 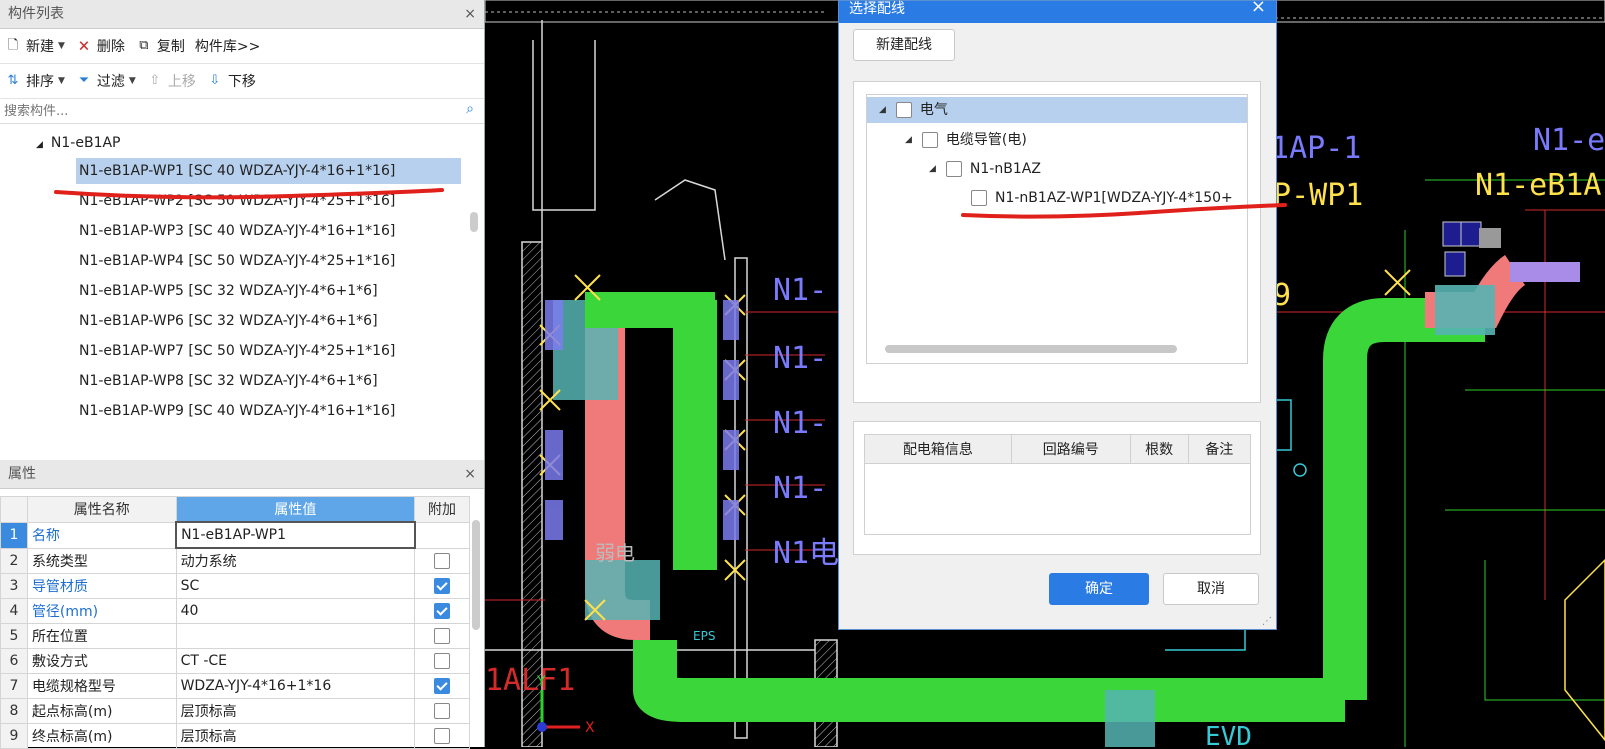 I want to click on circuit-table: 配电箱信息 回路编号 根数 备注, so click(x=1058, y=484).